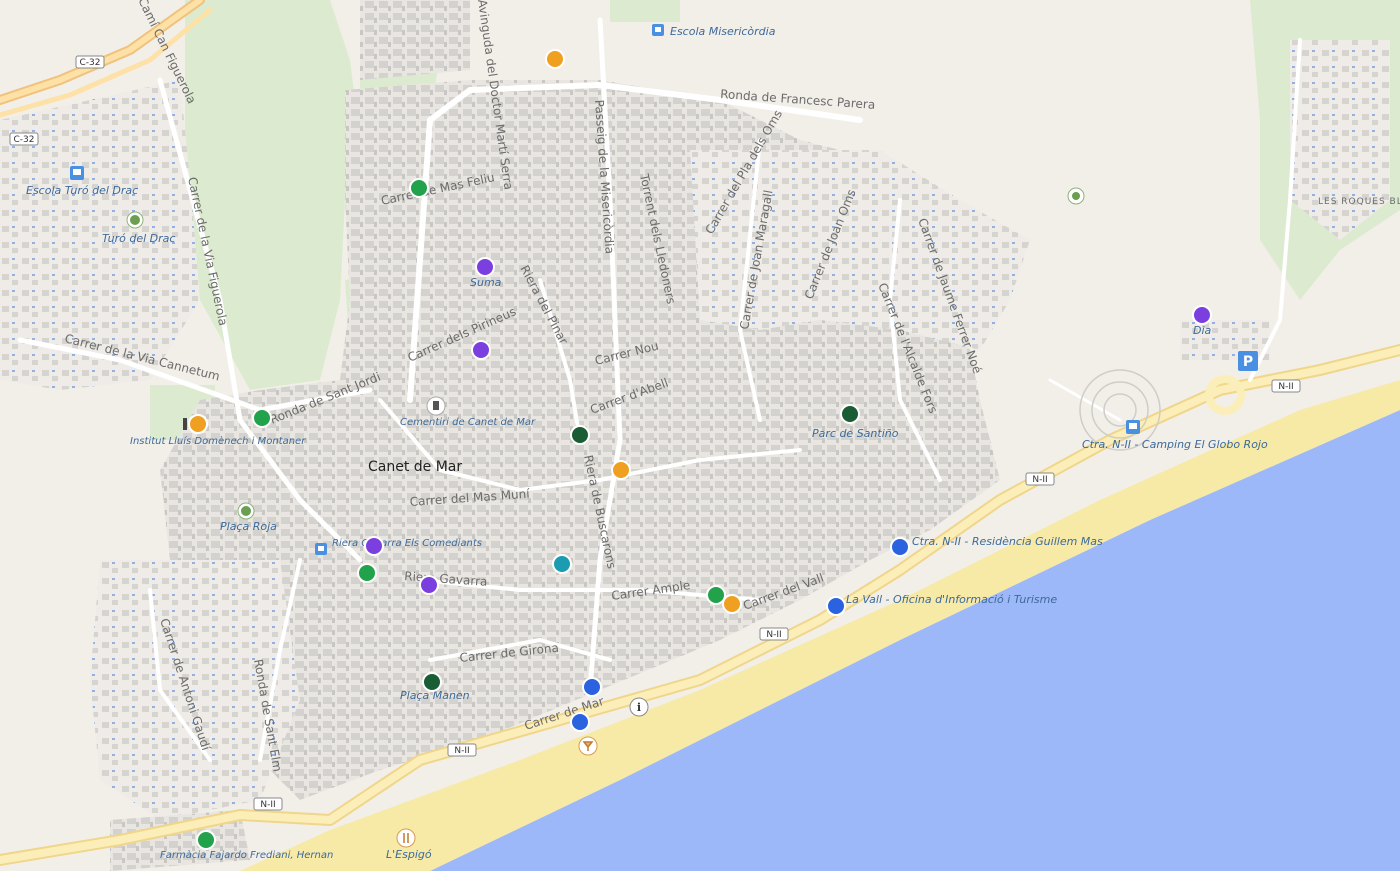  I want to click on info-icon: i, so click(639, 707).